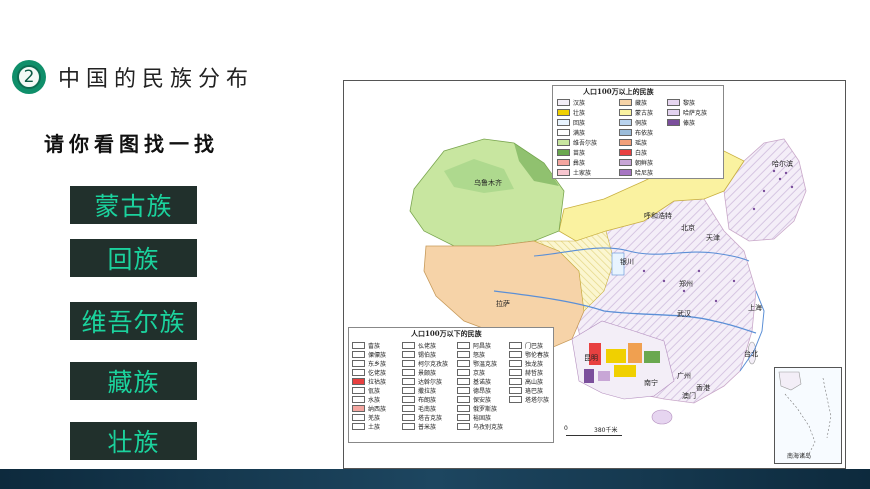 The height and width of the screenshot is (489, 870). What do you see at coordinates (485, 409) in the screenshot?
I see `legend-label: 俄罗斯族` at bounding box center [485, 409].